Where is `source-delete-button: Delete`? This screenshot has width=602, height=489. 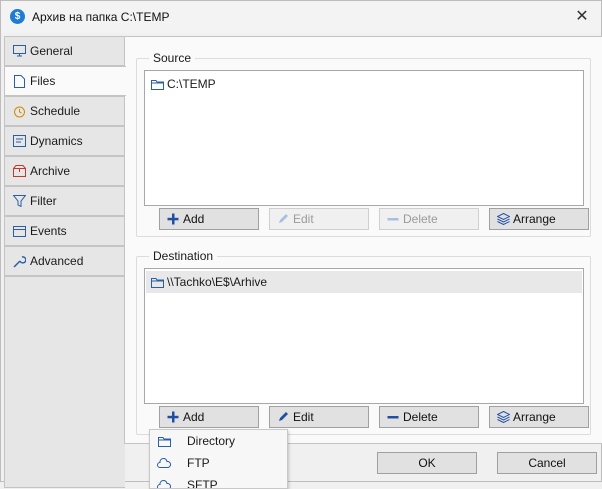
source-delete-button: Delete is located at coordinates (429, 219).